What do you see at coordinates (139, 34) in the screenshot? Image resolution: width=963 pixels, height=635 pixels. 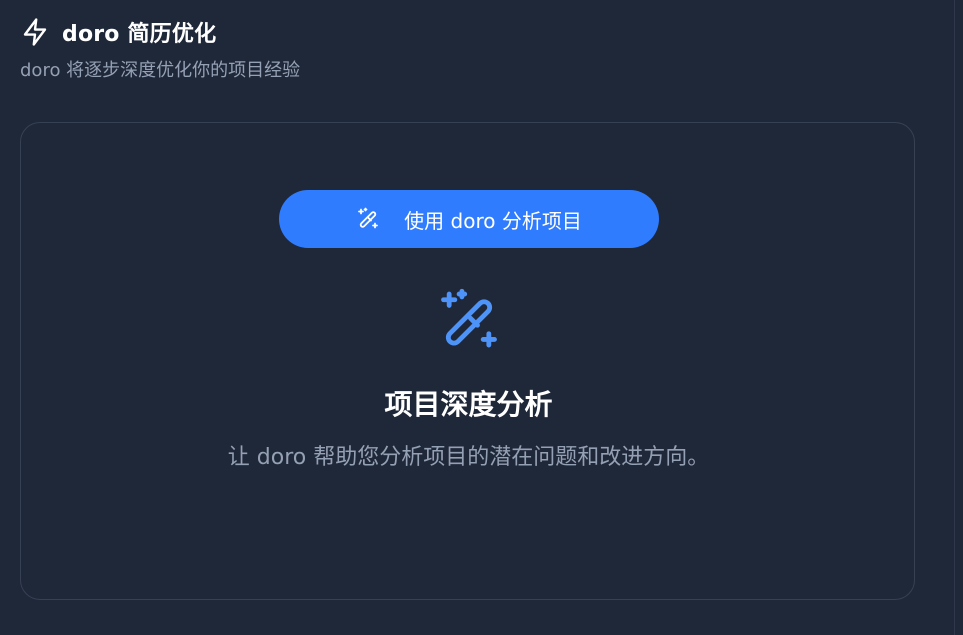 I see `page-title: doro 简历优化` at bounding box center [139, 34].